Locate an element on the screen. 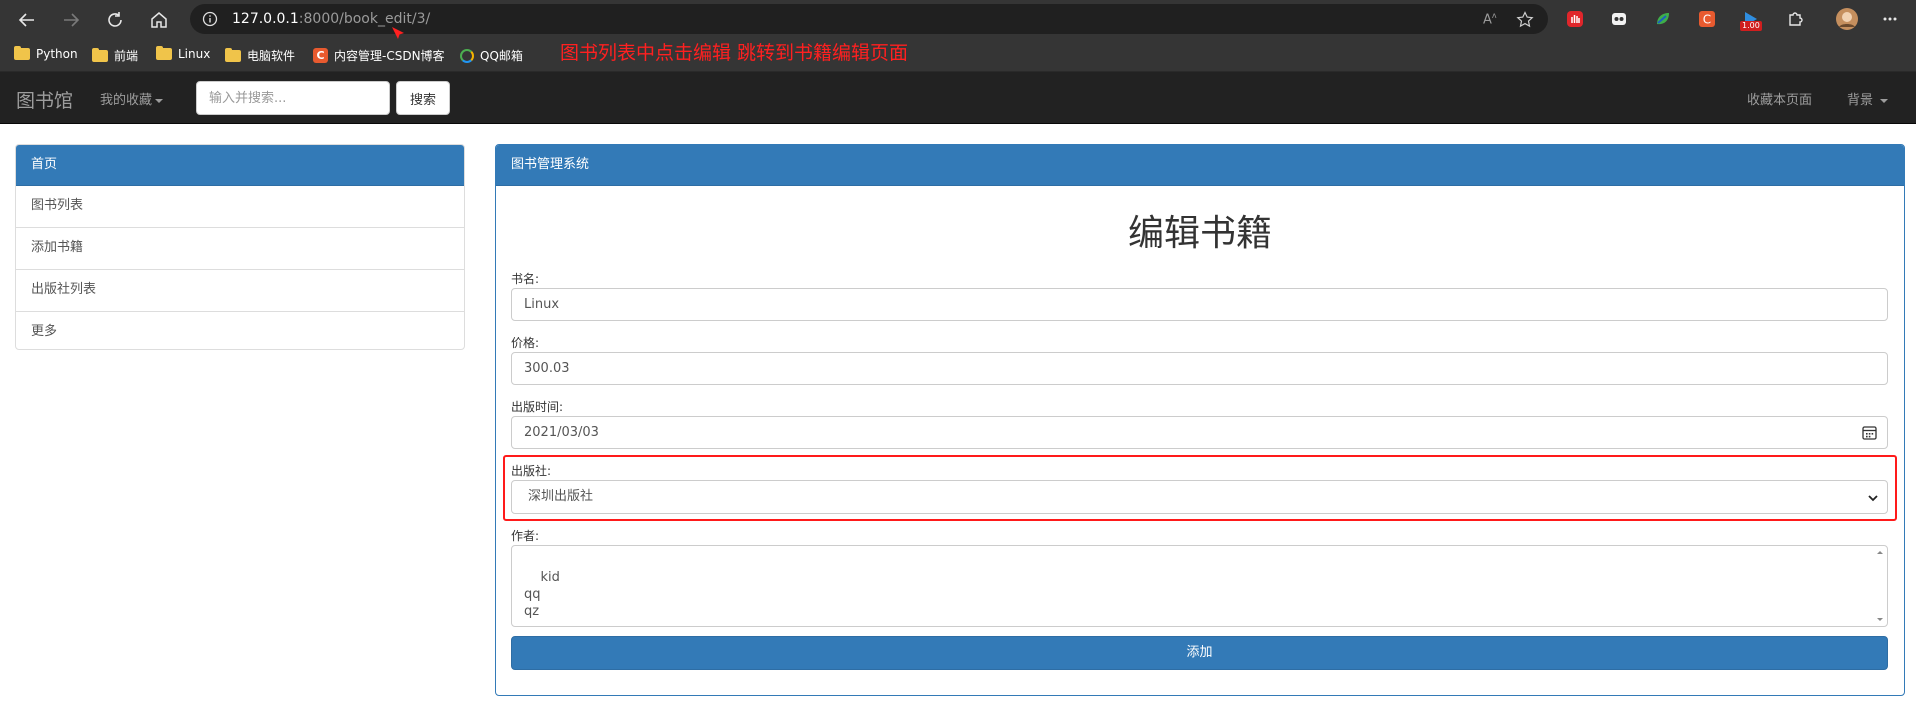  calendar-icon is located at coordinates (1869, 432).